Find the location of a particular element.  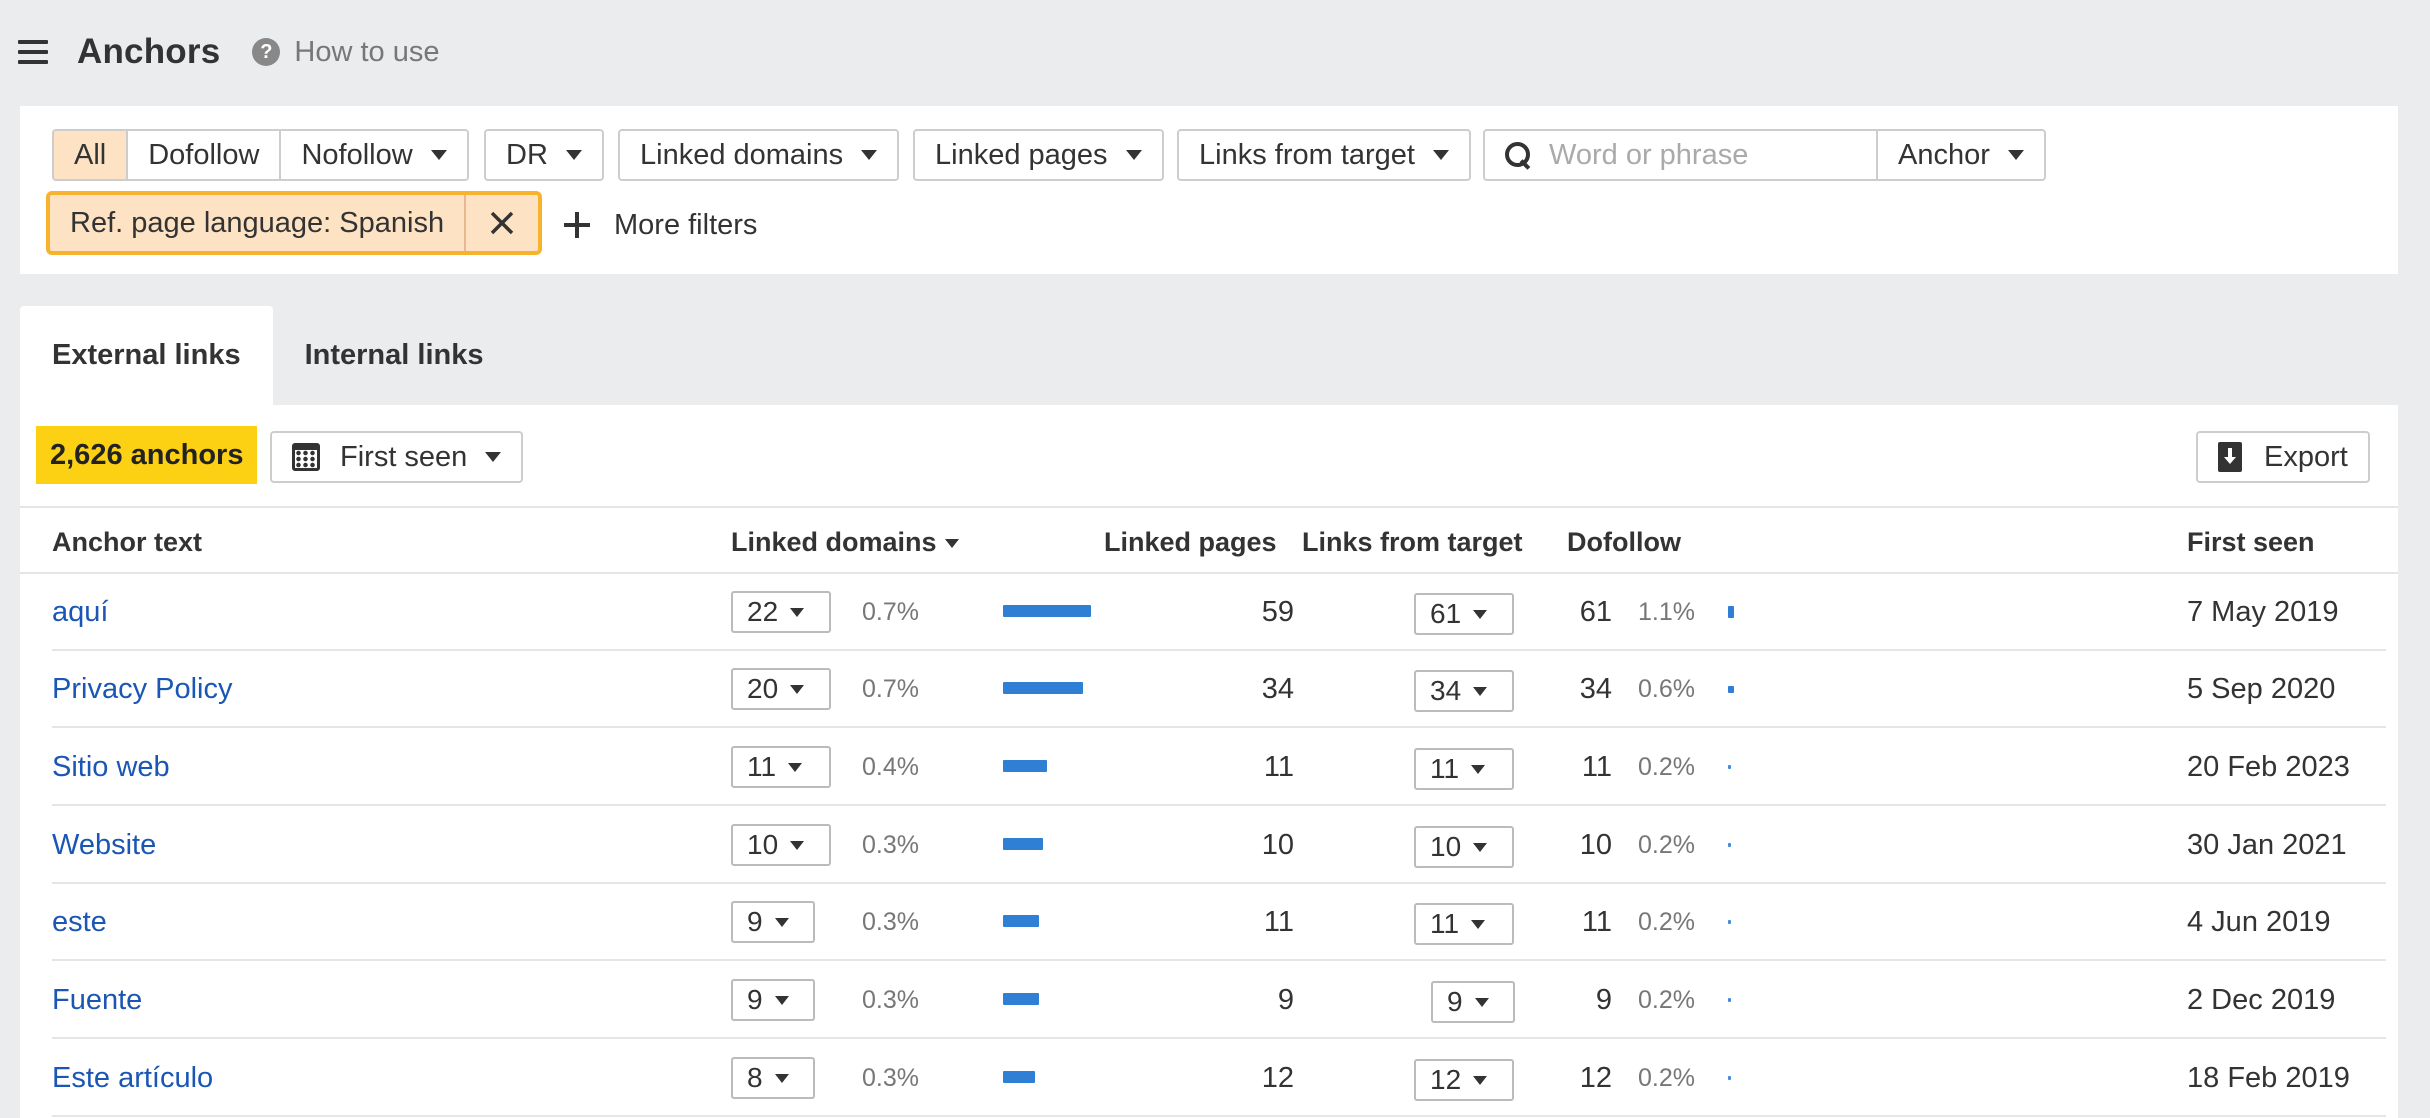

linked-domains-value: 9 is located at coordinates (755, 921).